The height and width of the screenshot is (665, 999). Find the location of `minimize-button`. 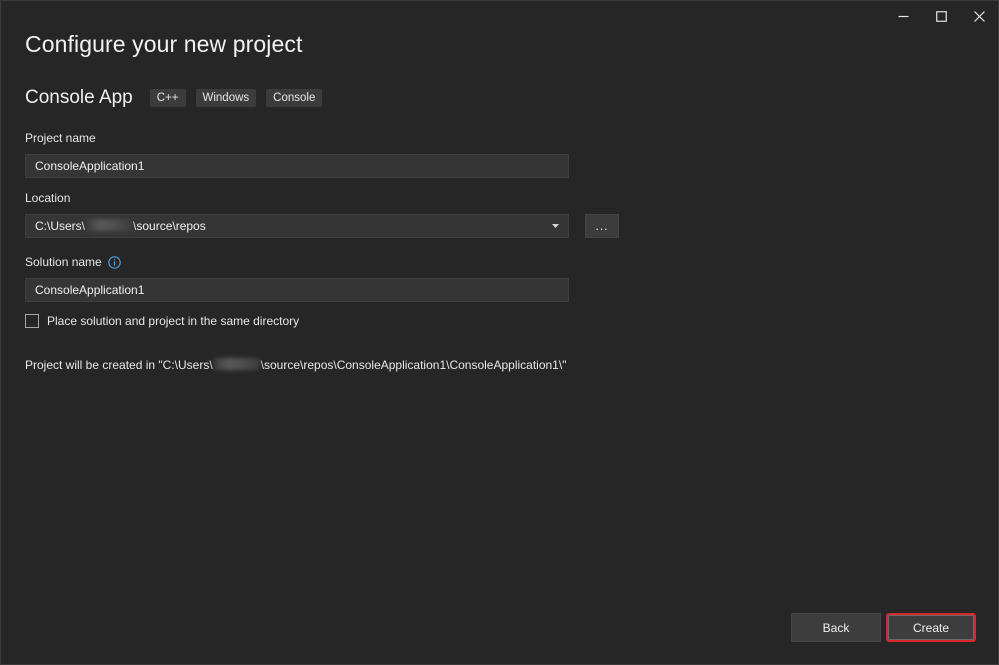

minimize-button is located at coordinates (903, 16).